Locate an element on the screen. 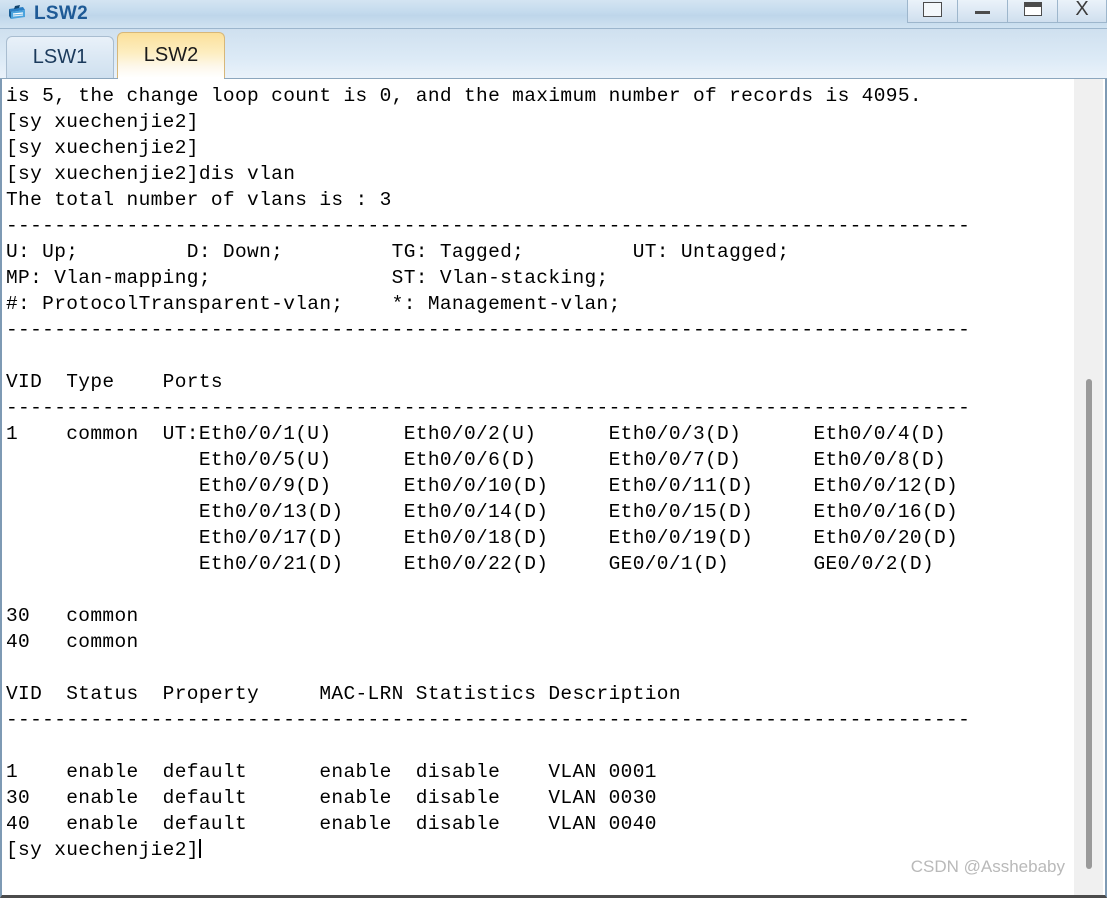  restore-button is located at coordinates (932, 11).